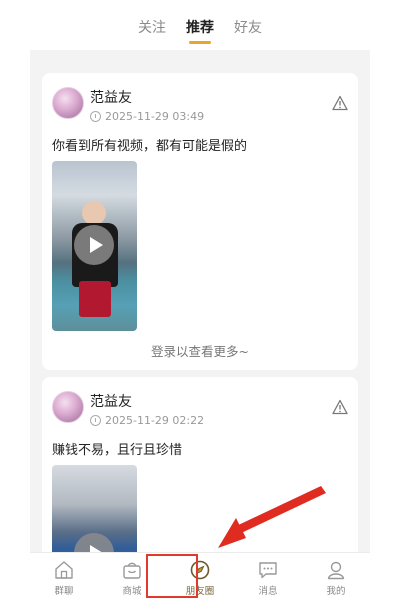  Describe the element at coordinates (152, 27) in the screenshot. I see `tab-follow: 关注` at that location.